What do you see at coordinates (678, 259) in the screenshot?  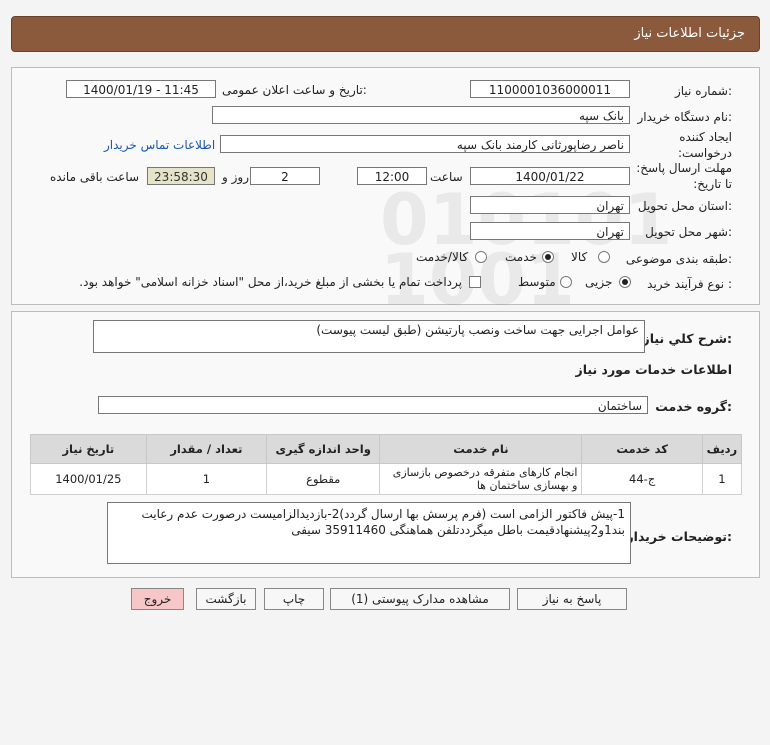 I see `category-label: طبقه بندی موضوعی:` at bounding box center [678, 259].